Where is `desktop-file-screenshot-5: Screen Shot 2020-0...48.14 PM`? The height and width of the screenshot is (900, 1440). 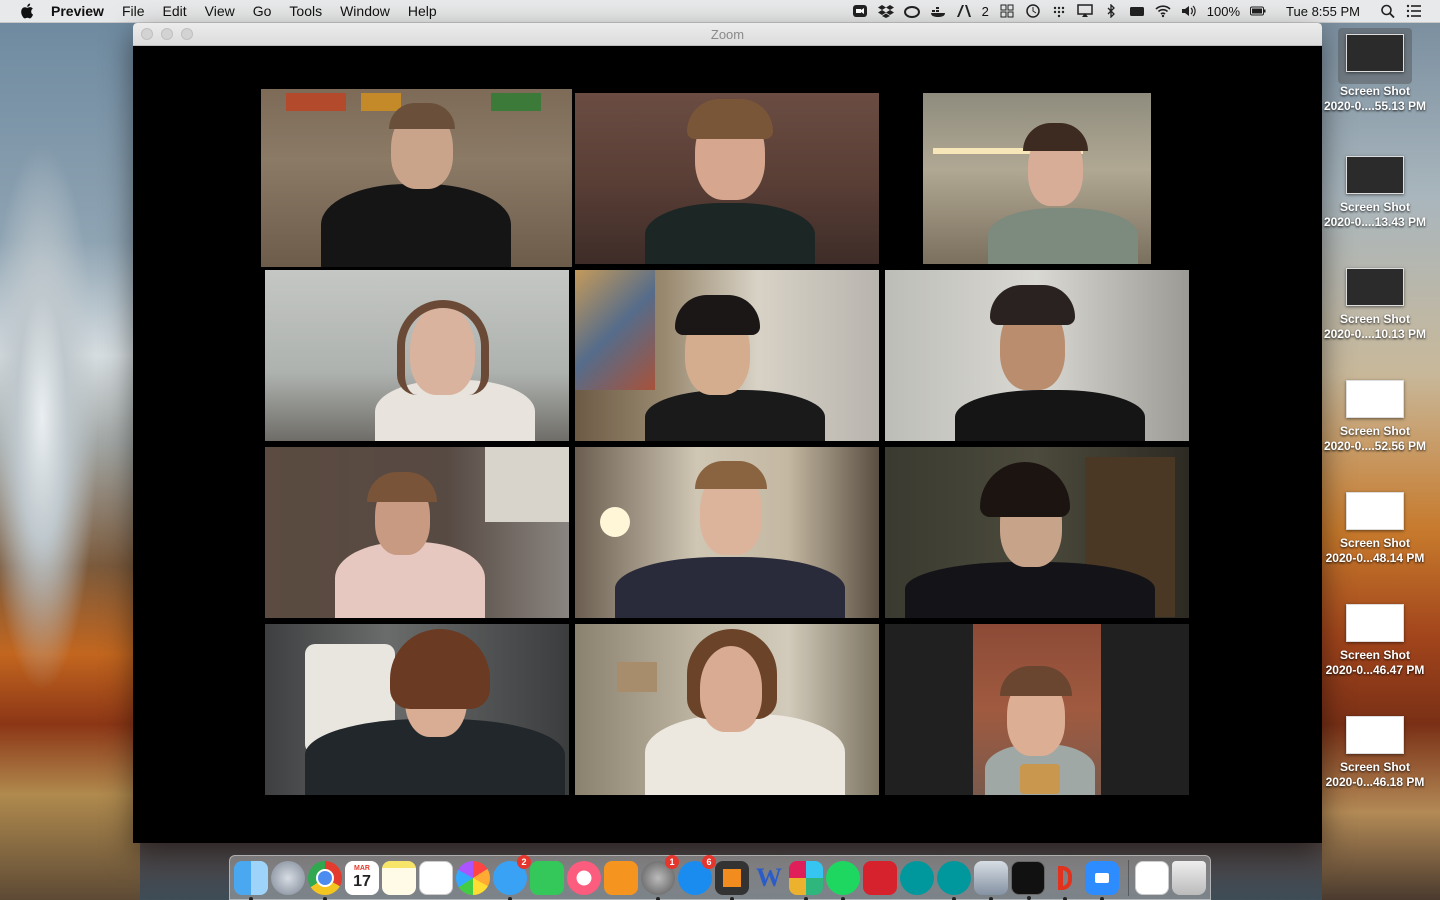 desktop-file-screenshot-5: Screen Shot 2020-0...48.14 PM is located at coordinates (1375, 529).